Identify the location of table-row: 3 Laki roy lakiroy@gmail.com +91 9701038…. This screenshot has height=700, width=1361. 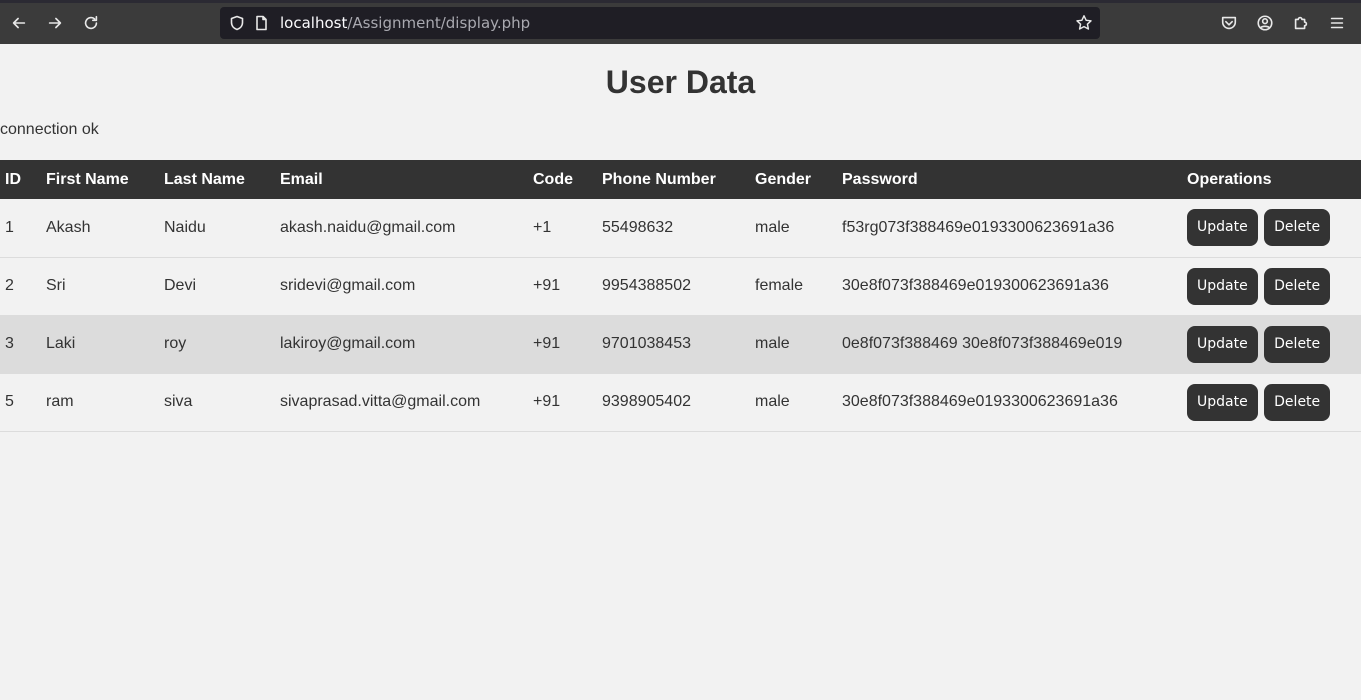
(680, 344).